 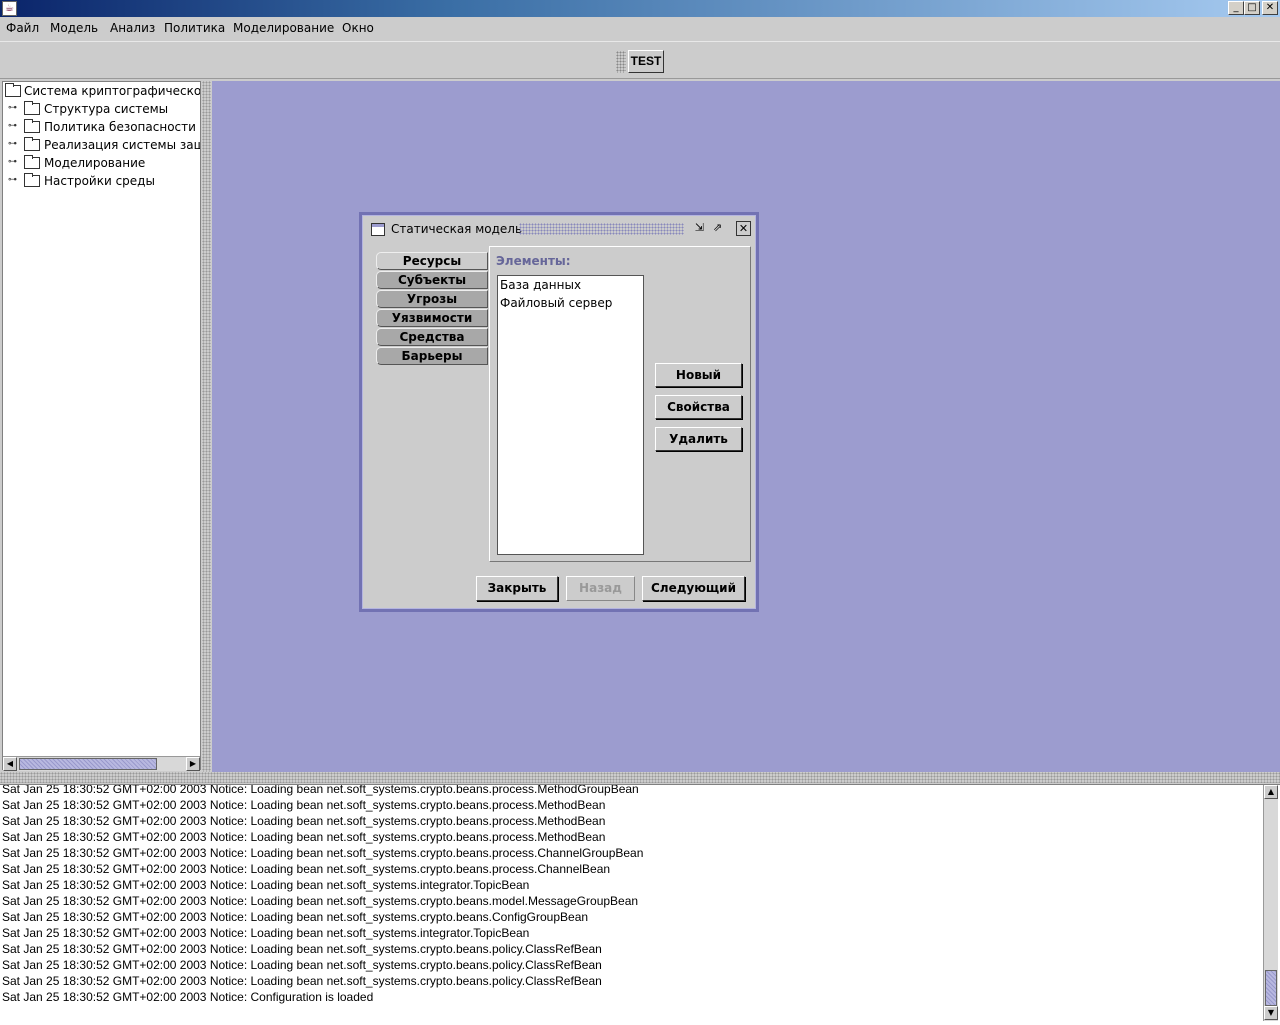 I want to click on elements-list: База данных Файловый сервер, so click(x=570, y=415).